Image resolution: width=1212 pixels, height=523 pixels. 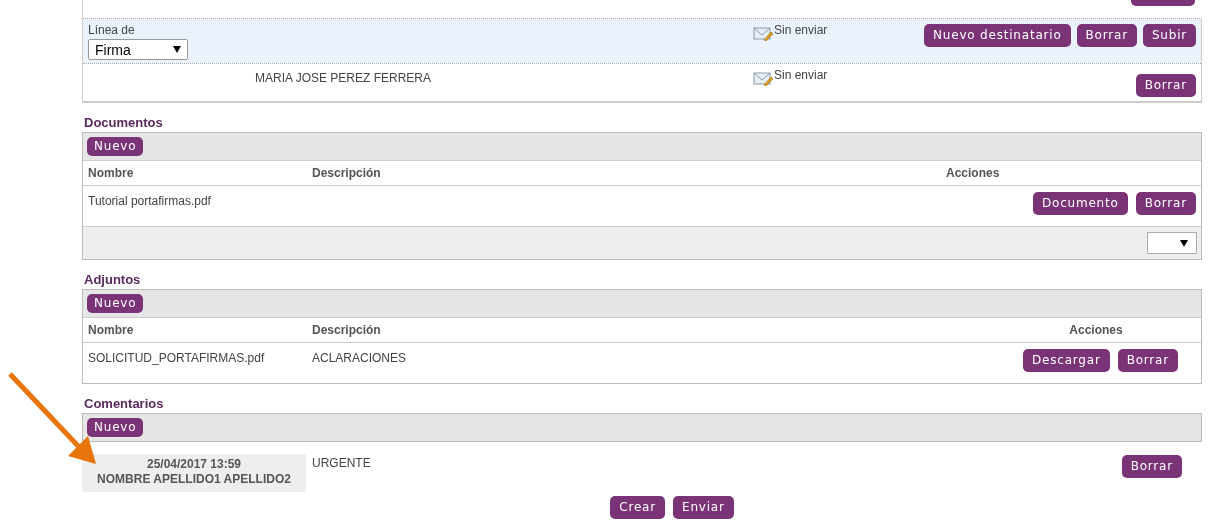 I want to click on table-cell-text: Tutorial portafirmas.pdf, so click(x=150, y=200).